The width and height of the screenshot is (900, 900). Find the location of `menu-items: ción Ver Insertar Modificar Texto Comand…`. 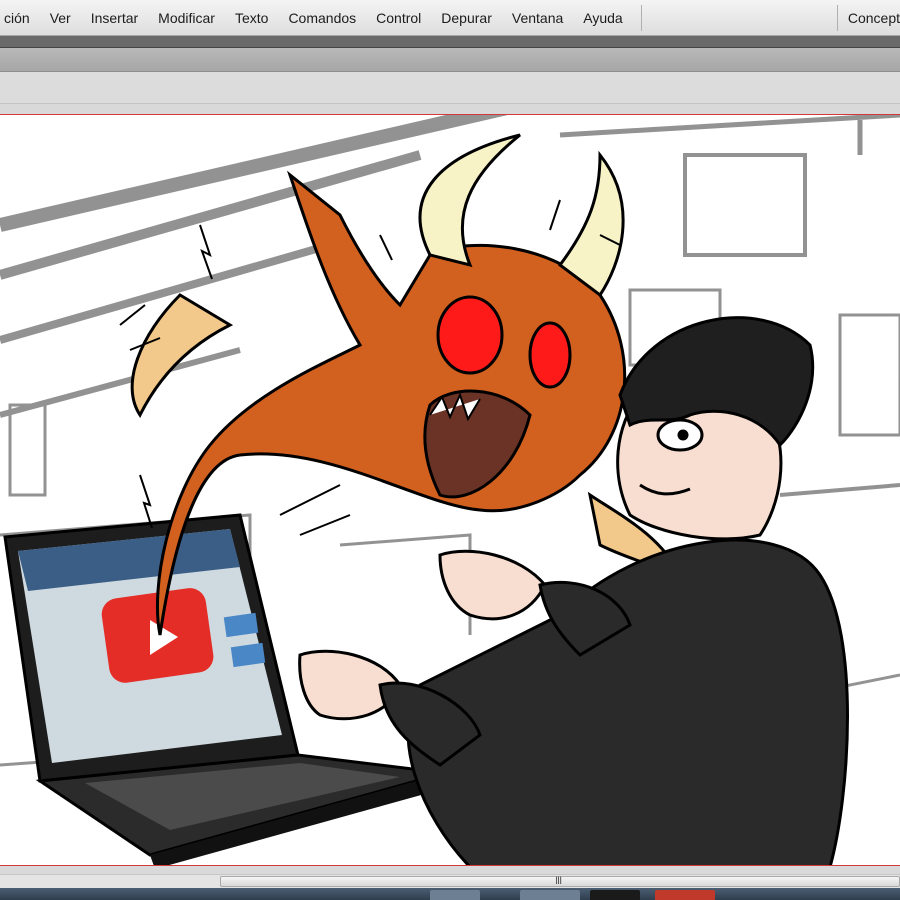

menu-items: ción Ver Insertar Modificar Texto Comand… is located at coordinates (321, 17).